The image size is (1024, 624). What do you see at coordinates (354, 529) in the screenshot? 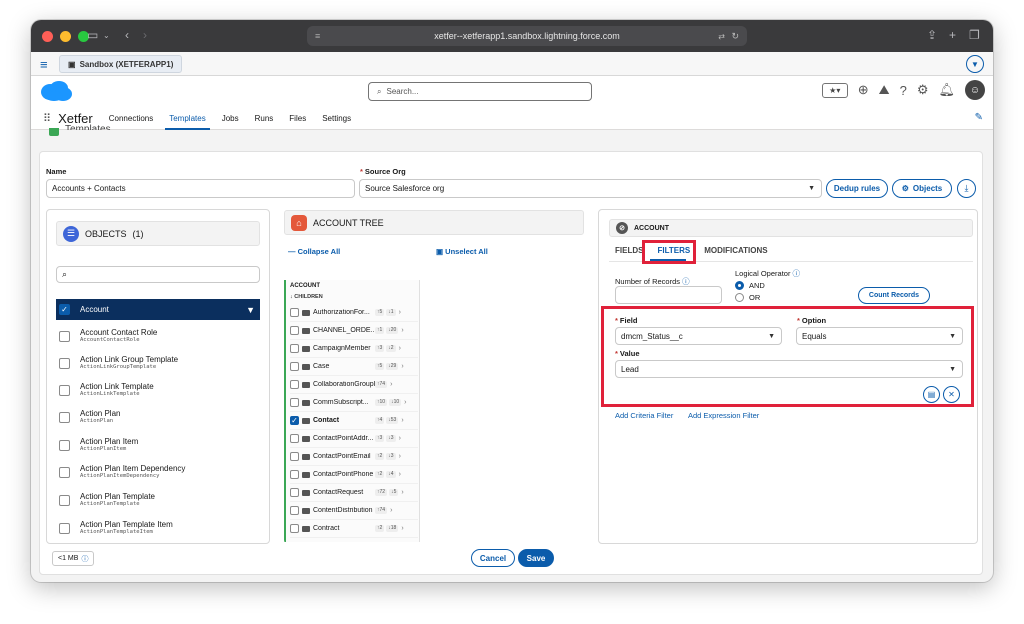
I see `tree-row: Contract ↑2 ↓18 ›` at bounding box center [354, 529].